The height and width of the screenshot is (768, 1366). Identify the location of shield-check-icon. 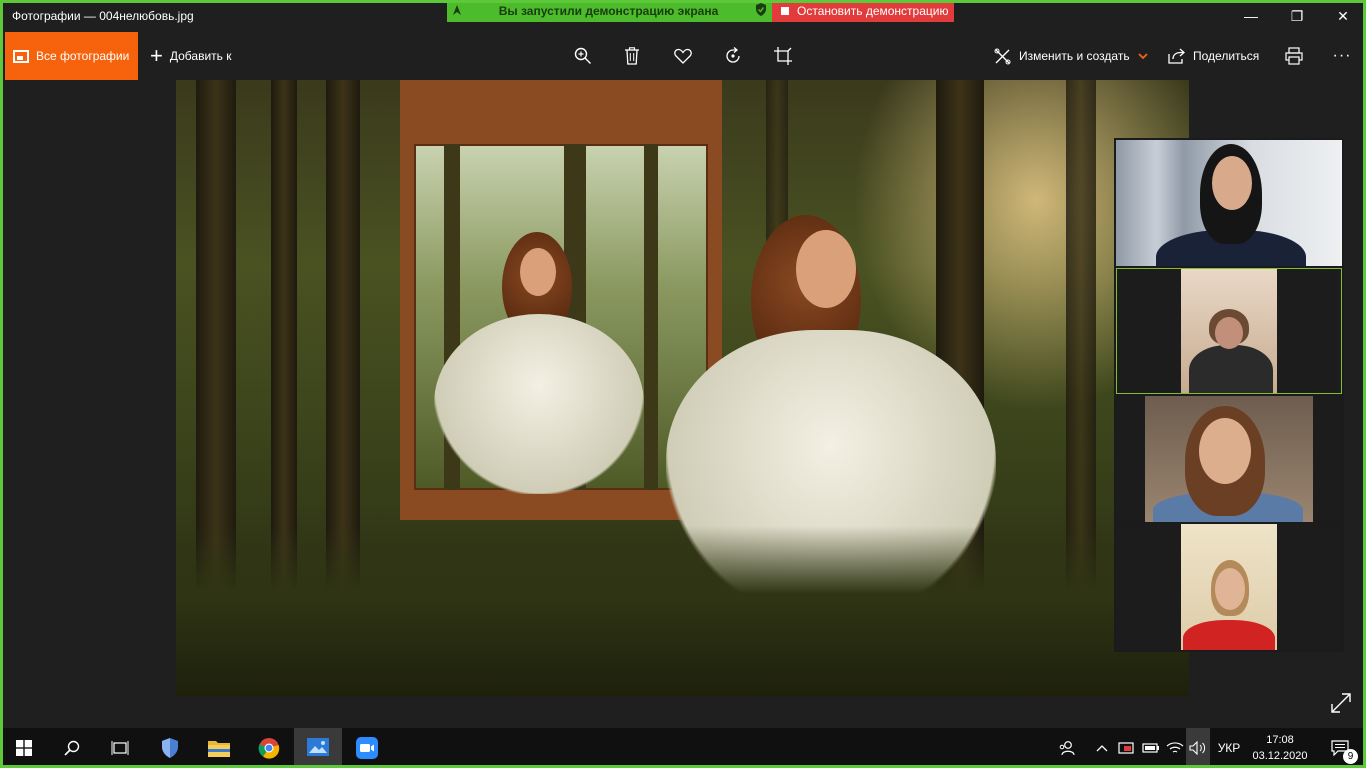
(761, 11).